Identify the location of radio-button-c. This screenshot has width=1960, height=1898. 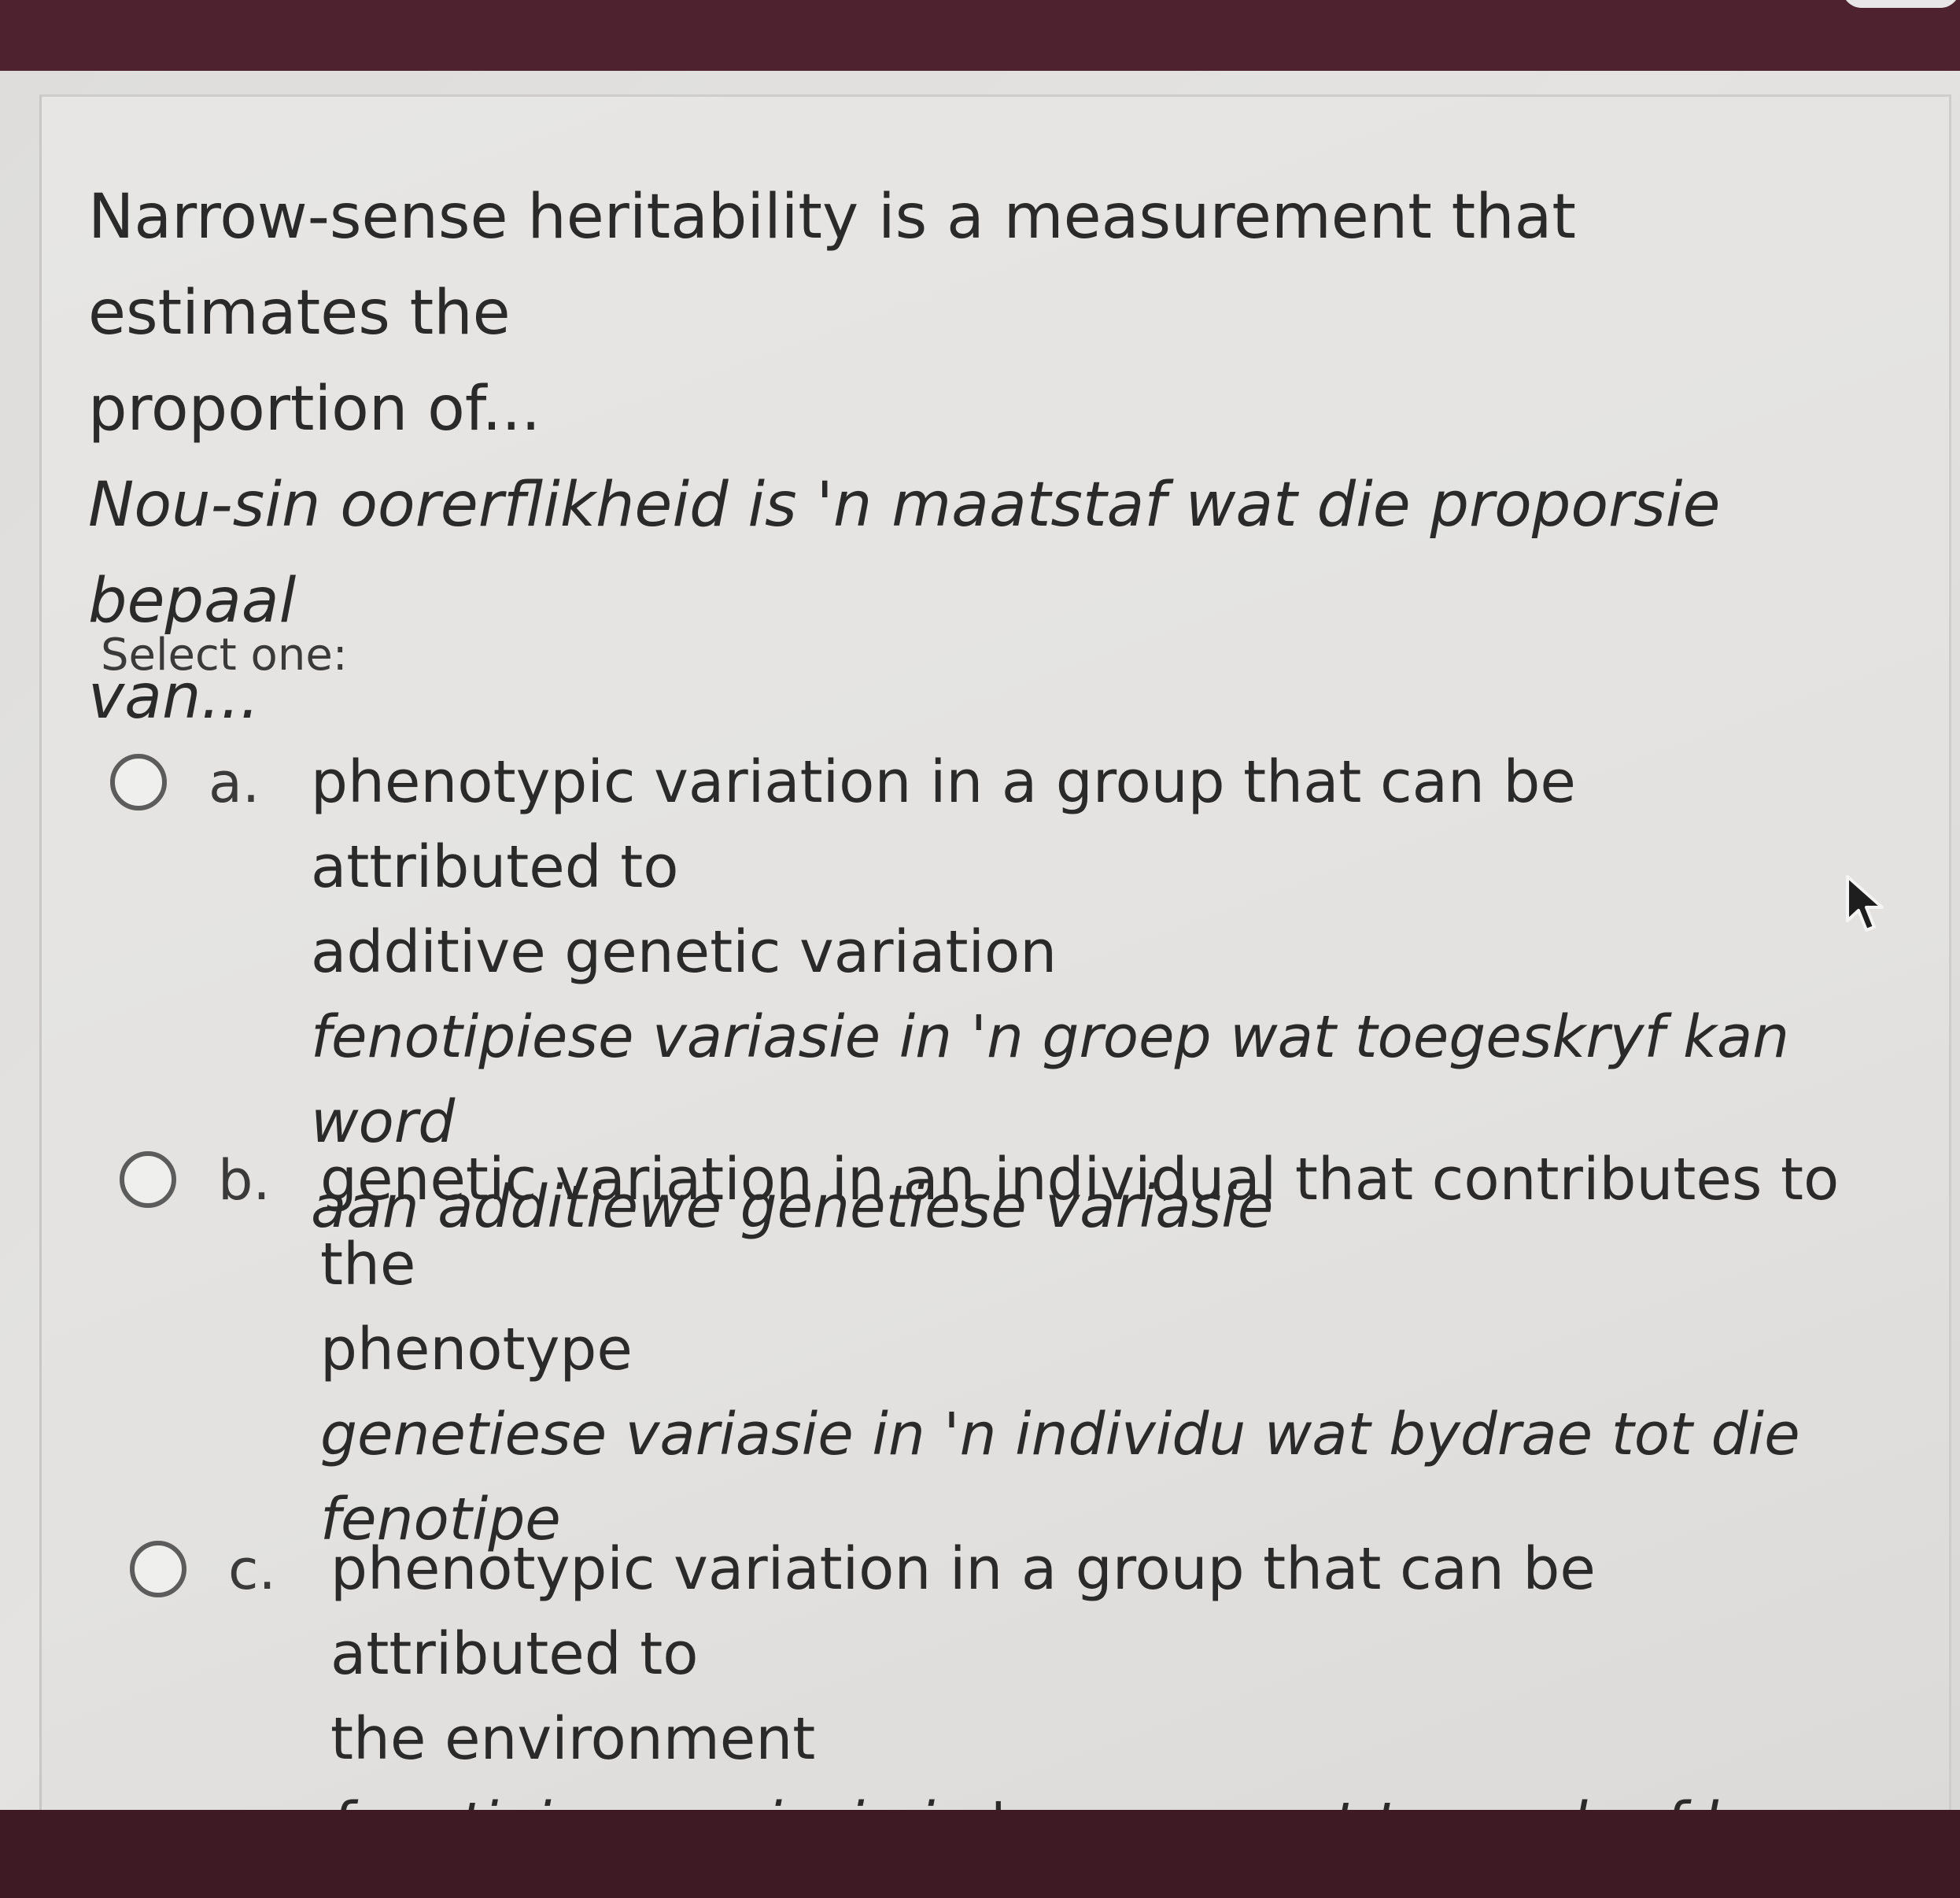
(158, 1569).